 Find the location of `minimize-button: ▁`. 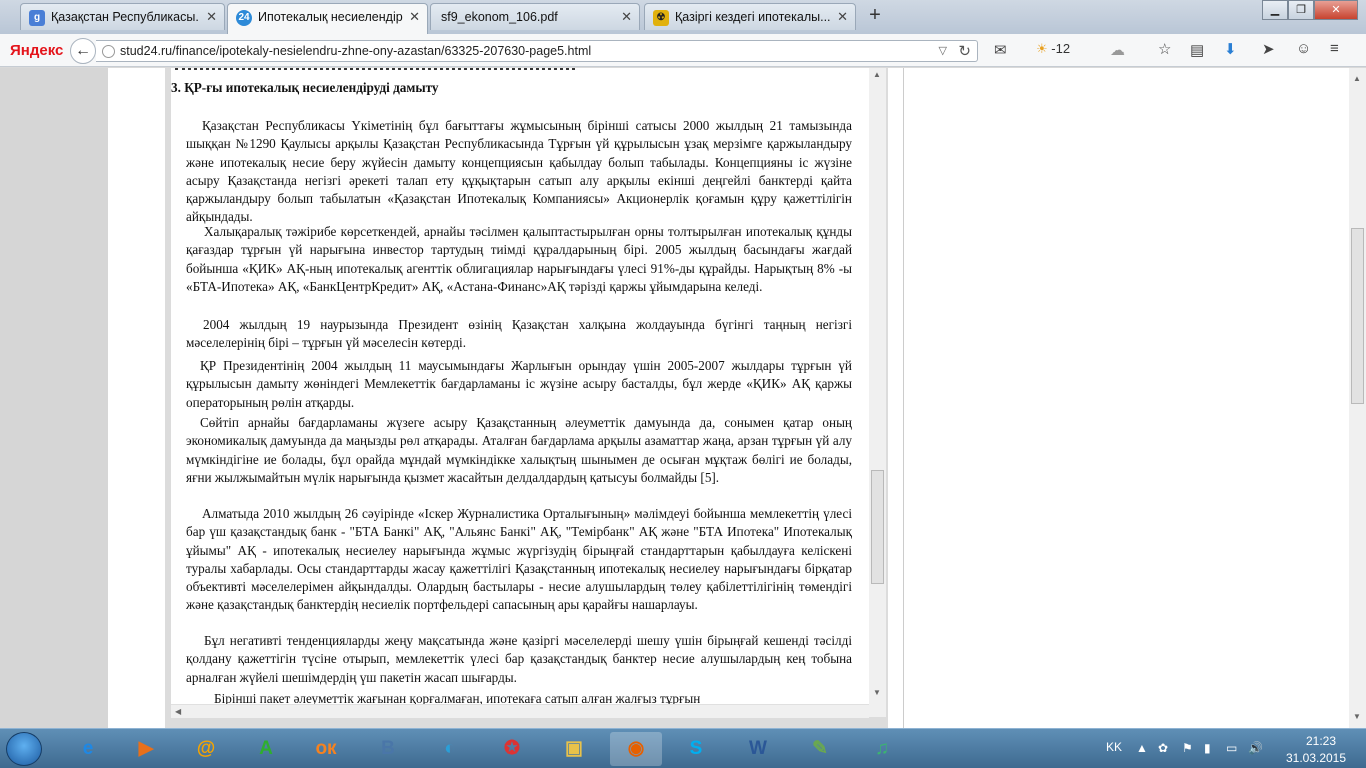

minimize-button: ▁ is located at coordinates (1275, 10).